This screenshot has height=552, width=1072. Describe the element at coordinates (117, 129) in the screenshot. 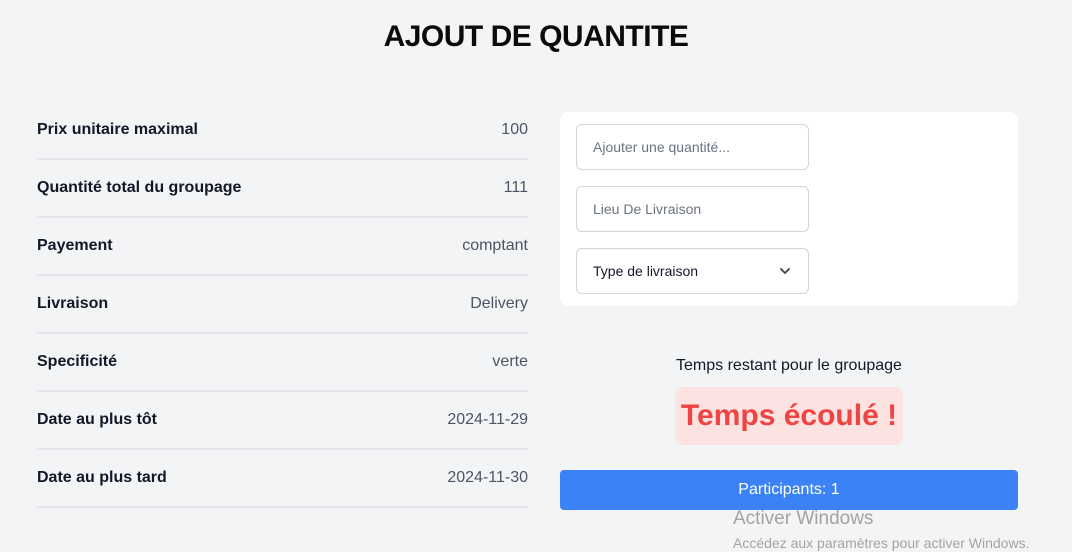

I see `detail-label: Prix unitaire maximal` at that location.